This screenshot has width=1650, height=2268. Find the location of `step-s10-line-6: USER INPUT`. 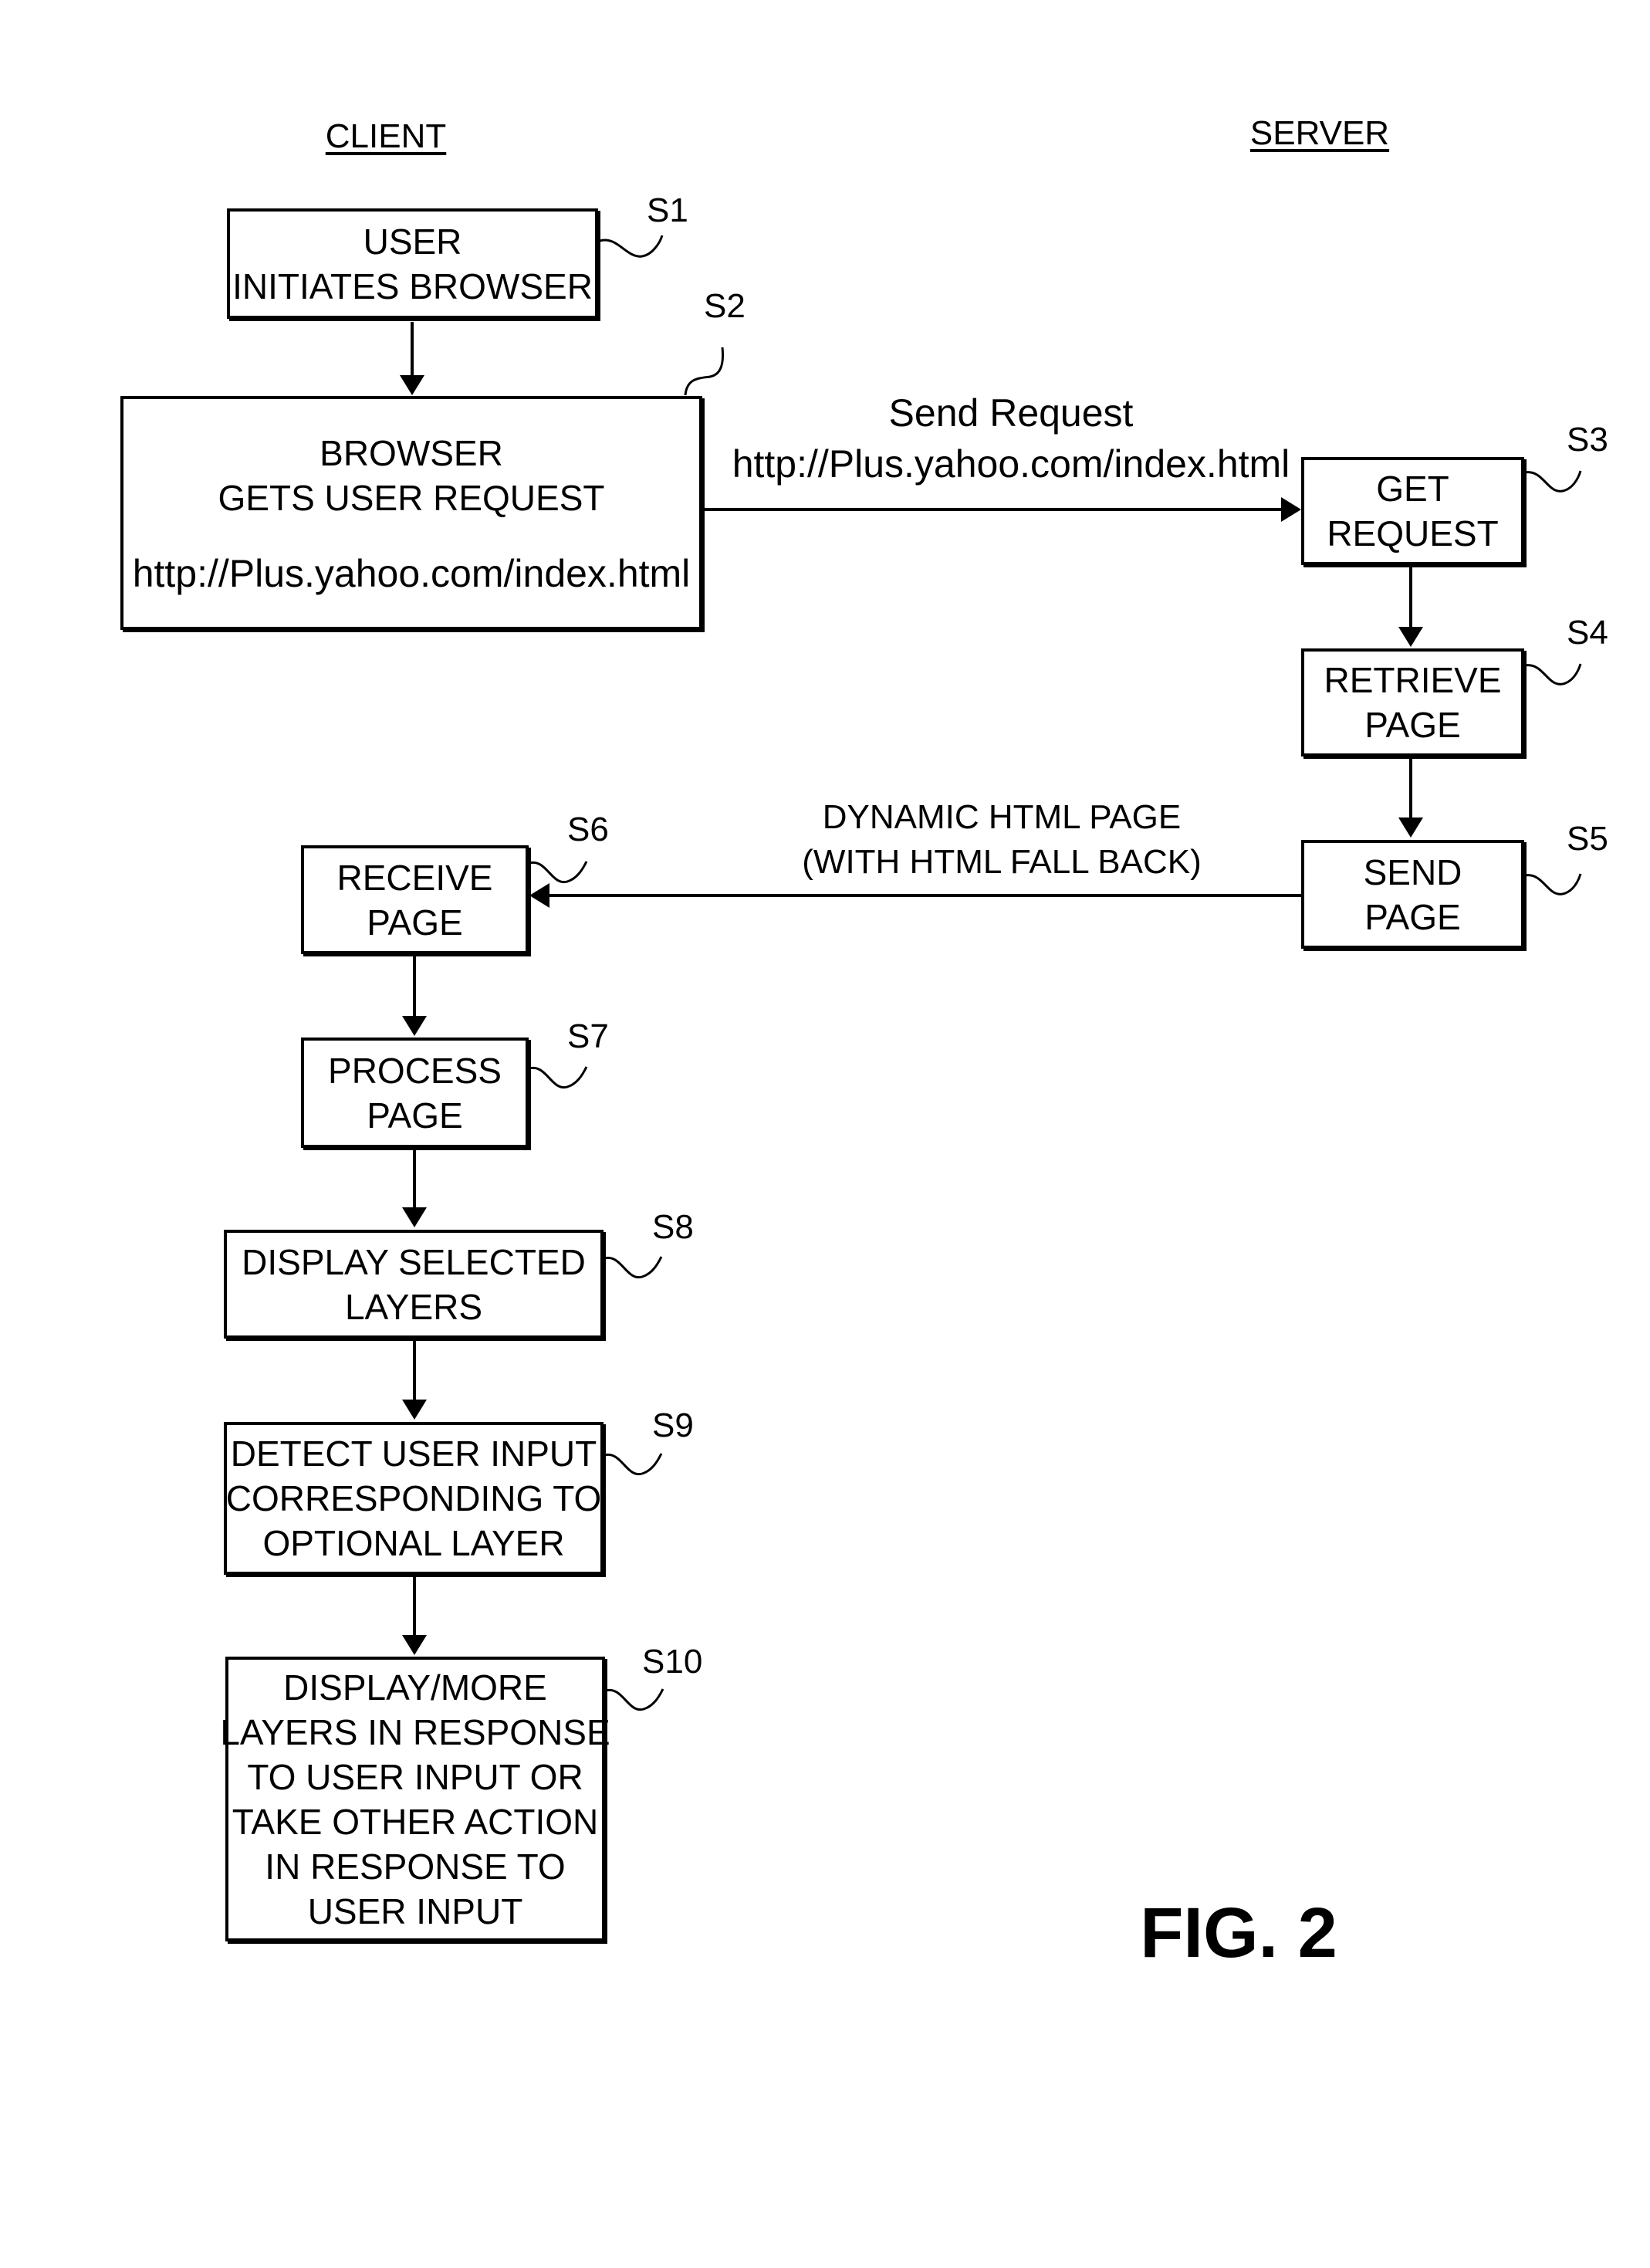

step-s10-line-6: USER INPUT is located at coordinates (415, 1911).